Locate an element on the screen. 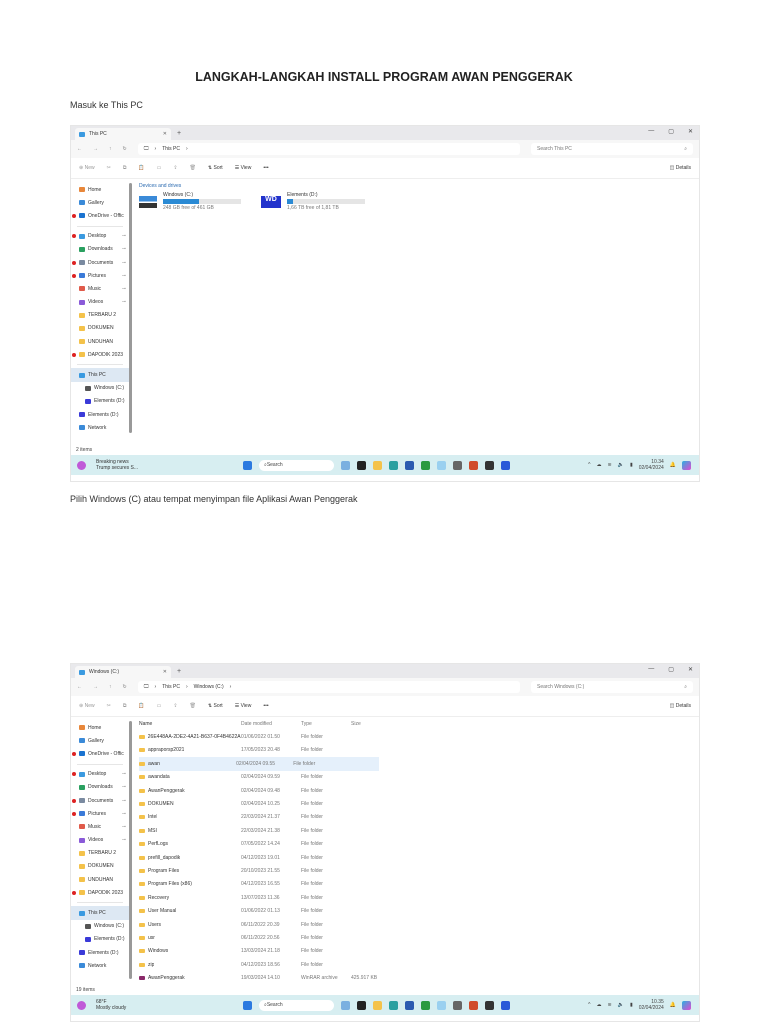  new-tab-button: + is located at coordinates (179, 671).